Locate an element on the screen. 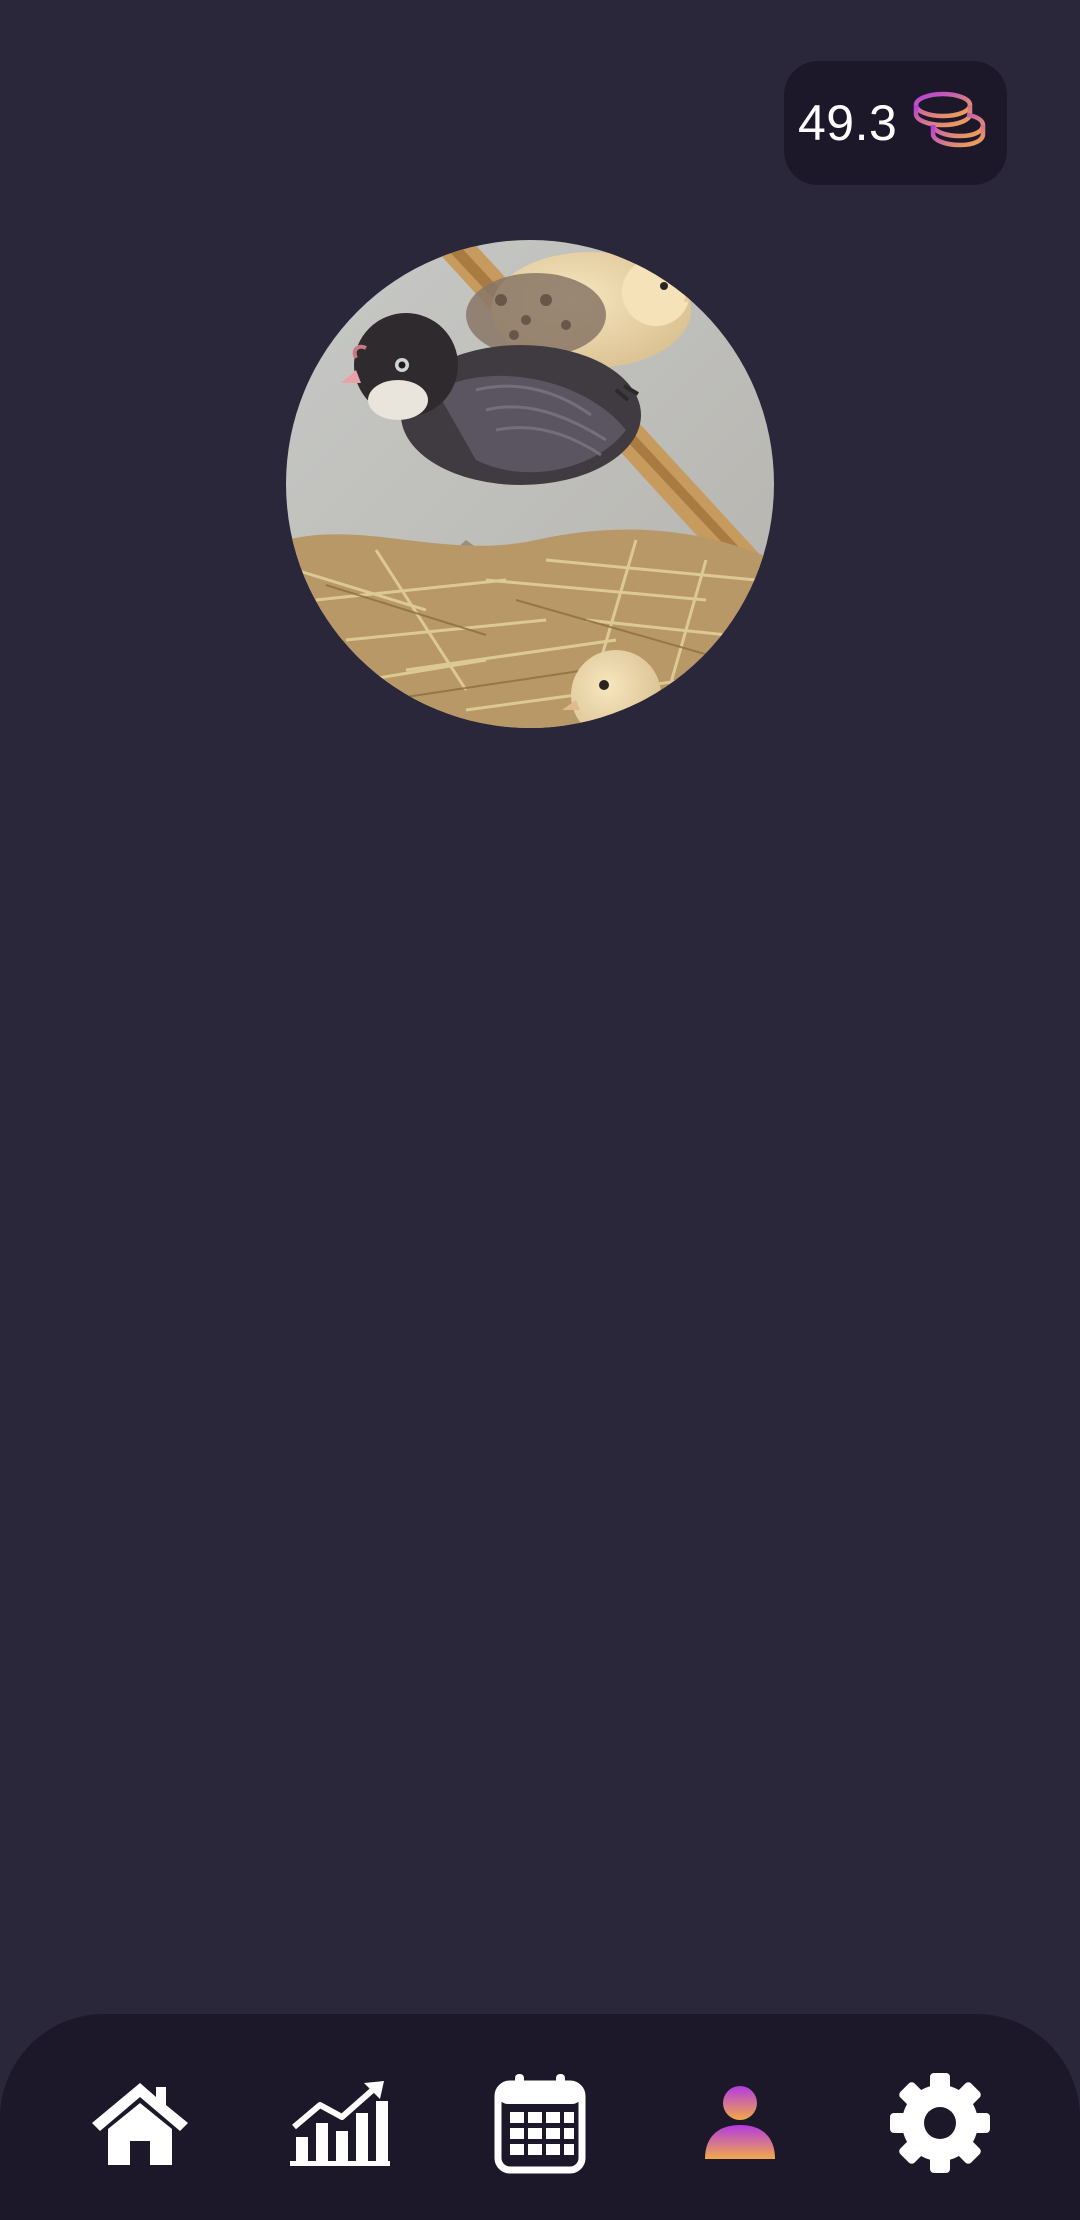 This screenshot has height=2220, width=1080. nav-calendar is located at coordinates (540, 2123).